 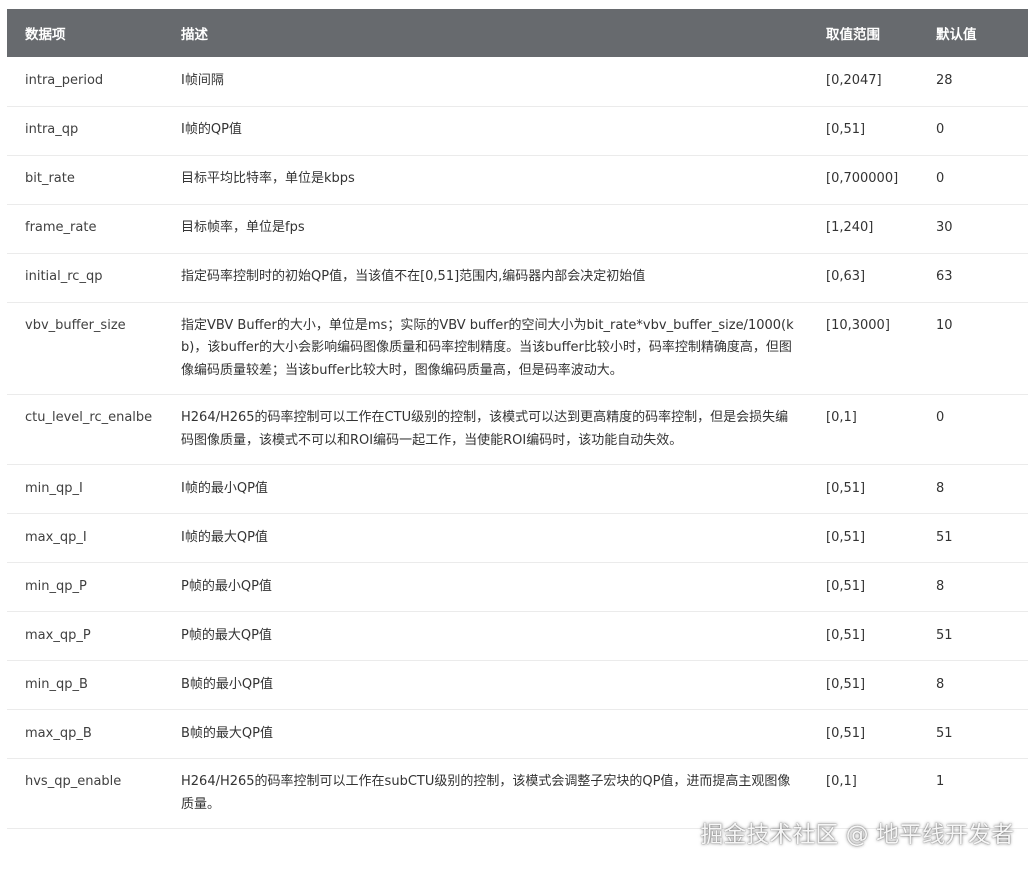 I want to click on cell-desc: 目标帧率，单位是fps, so click(x=485, y=229).